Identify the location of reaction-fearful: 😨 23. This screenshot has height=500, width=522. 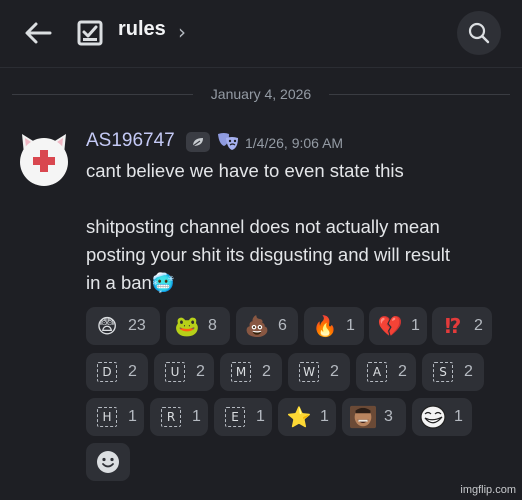
(123, 326).